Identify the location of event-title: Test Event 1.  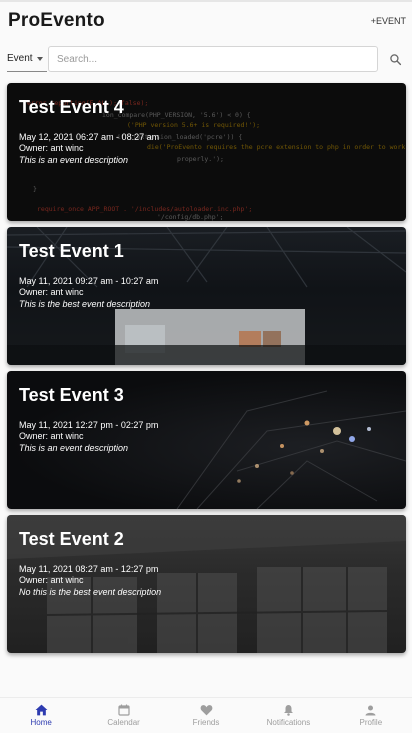
(71, 251).